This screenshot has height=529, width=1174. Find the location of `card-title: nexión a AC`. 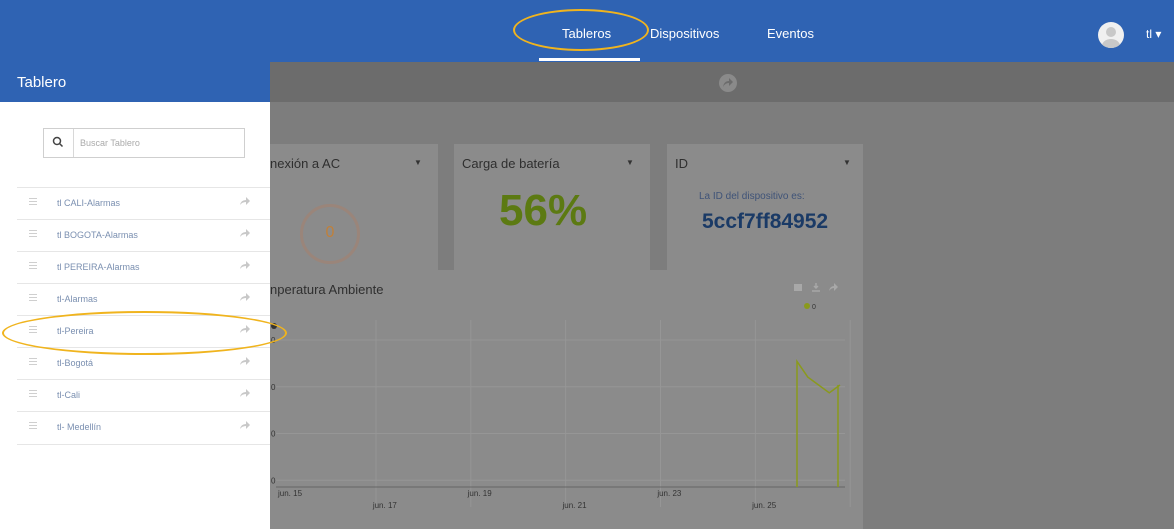

card-title: nexión a AC is located at coordinates (305, 163).